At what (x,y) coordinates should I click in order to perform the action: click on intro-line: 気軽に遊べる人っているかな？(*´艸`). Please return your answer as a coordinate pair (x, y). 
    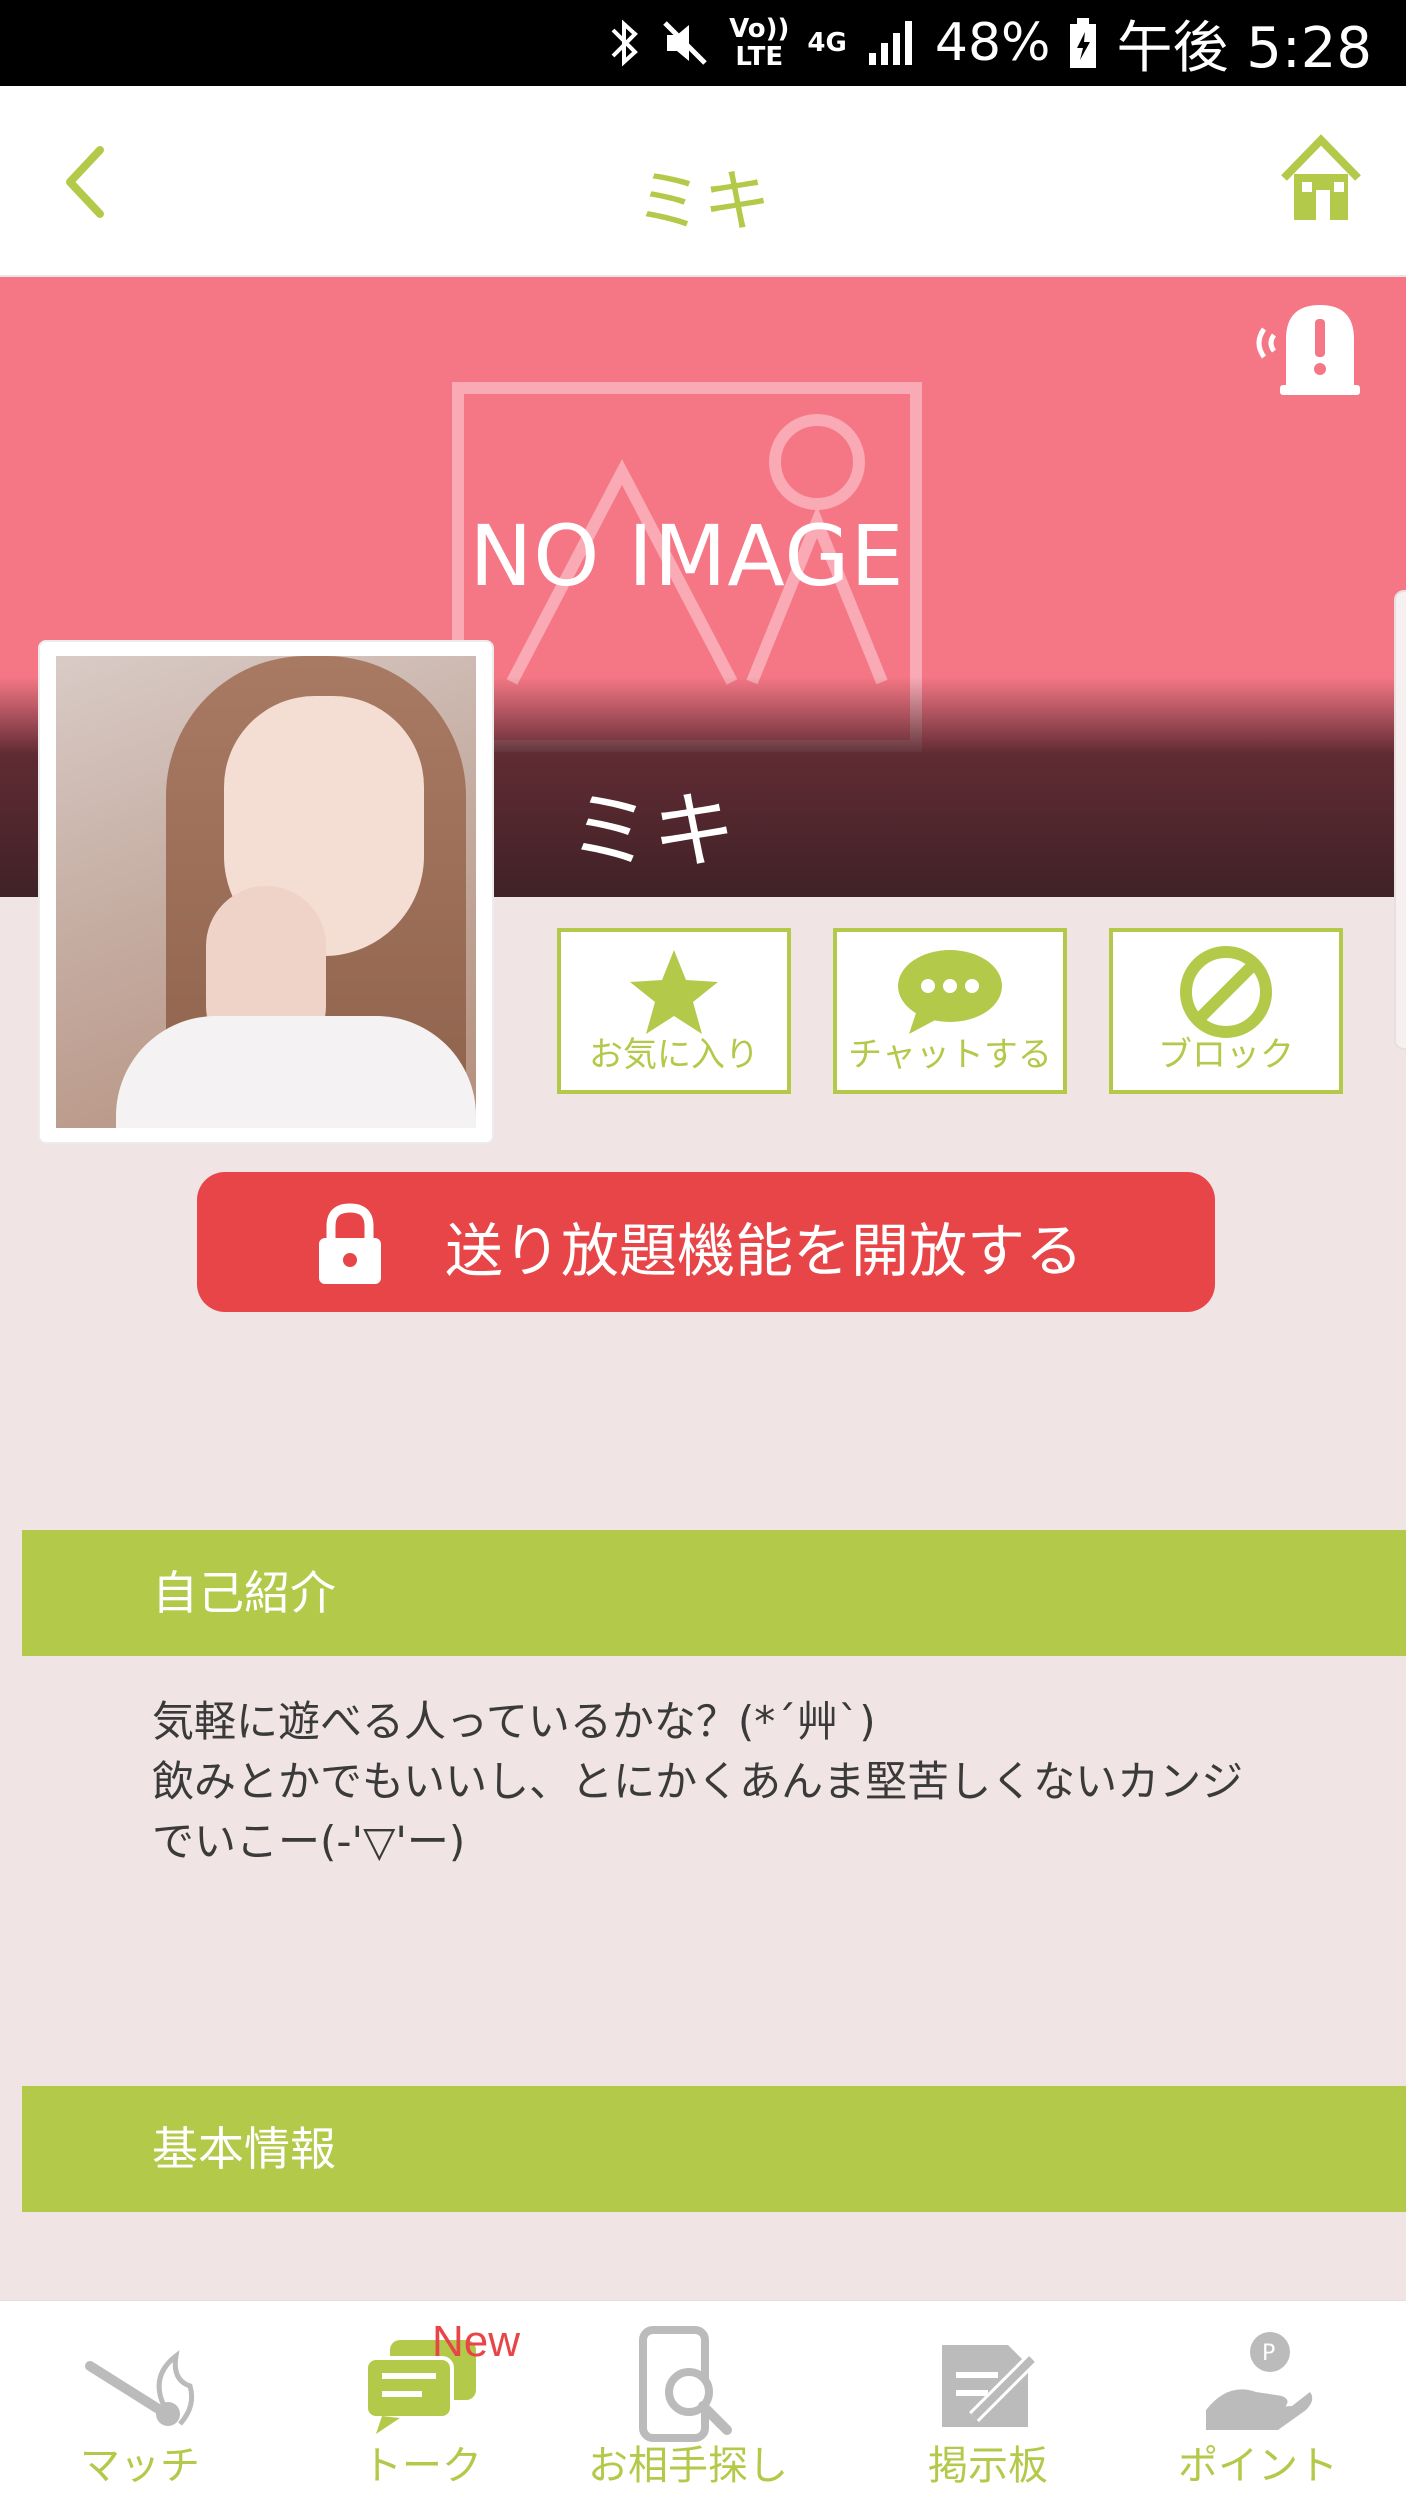
    Looking at the image, I should click on (514, 1721).